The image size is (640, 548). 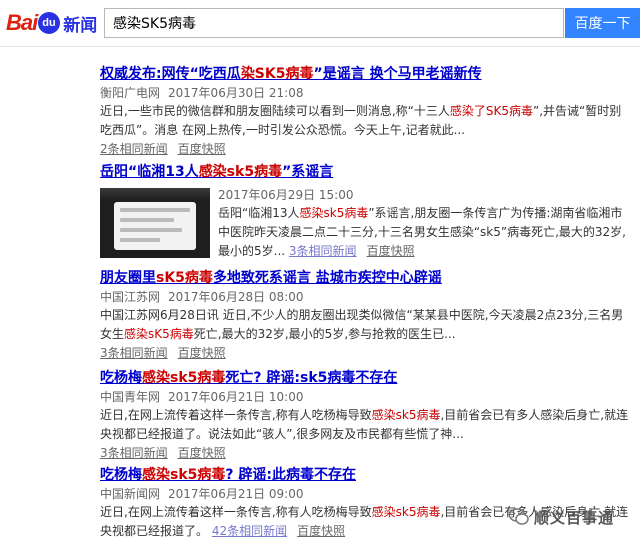 I want to click on result-links: 42条相同新闻 百度快照, so click(x=283, y=531).